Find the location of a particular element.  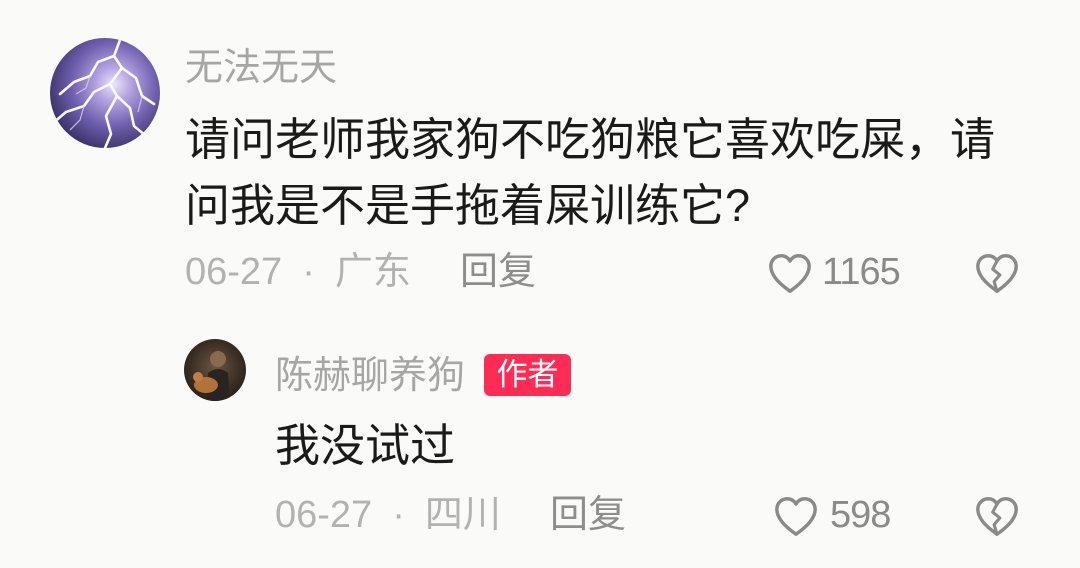

comment-meta: 06-27 · 广东 is located at coordinates (298, 272).